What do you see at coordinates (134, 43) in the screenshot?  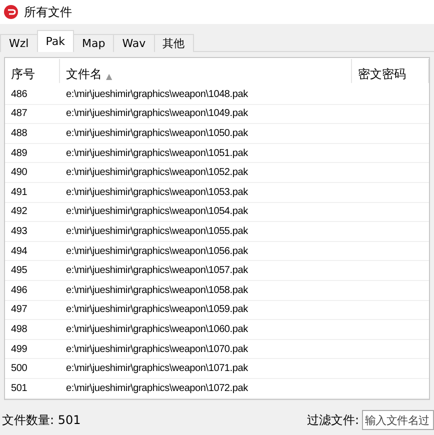 I see `tab: Wav` at bounding box center [134, 43].